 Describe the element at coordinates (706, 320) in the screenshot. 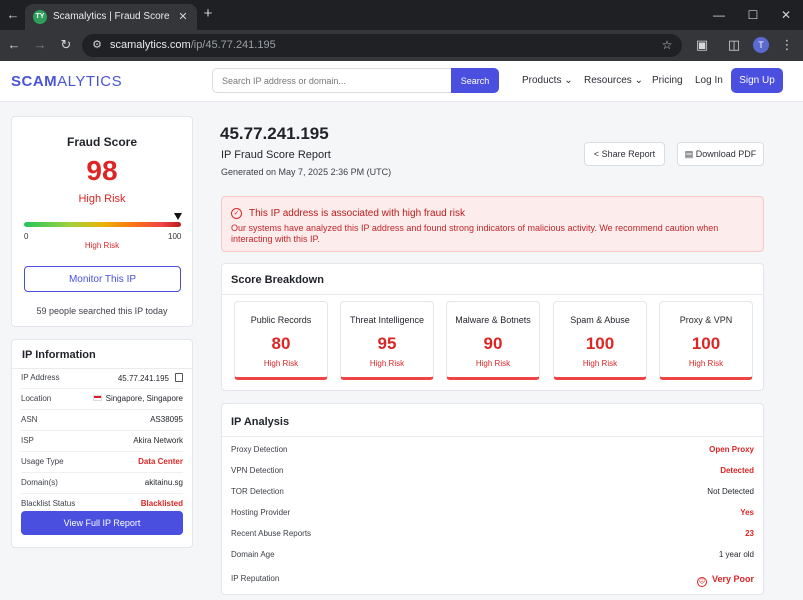

I see `breakdown-label: Proxy & VPN` at that location.